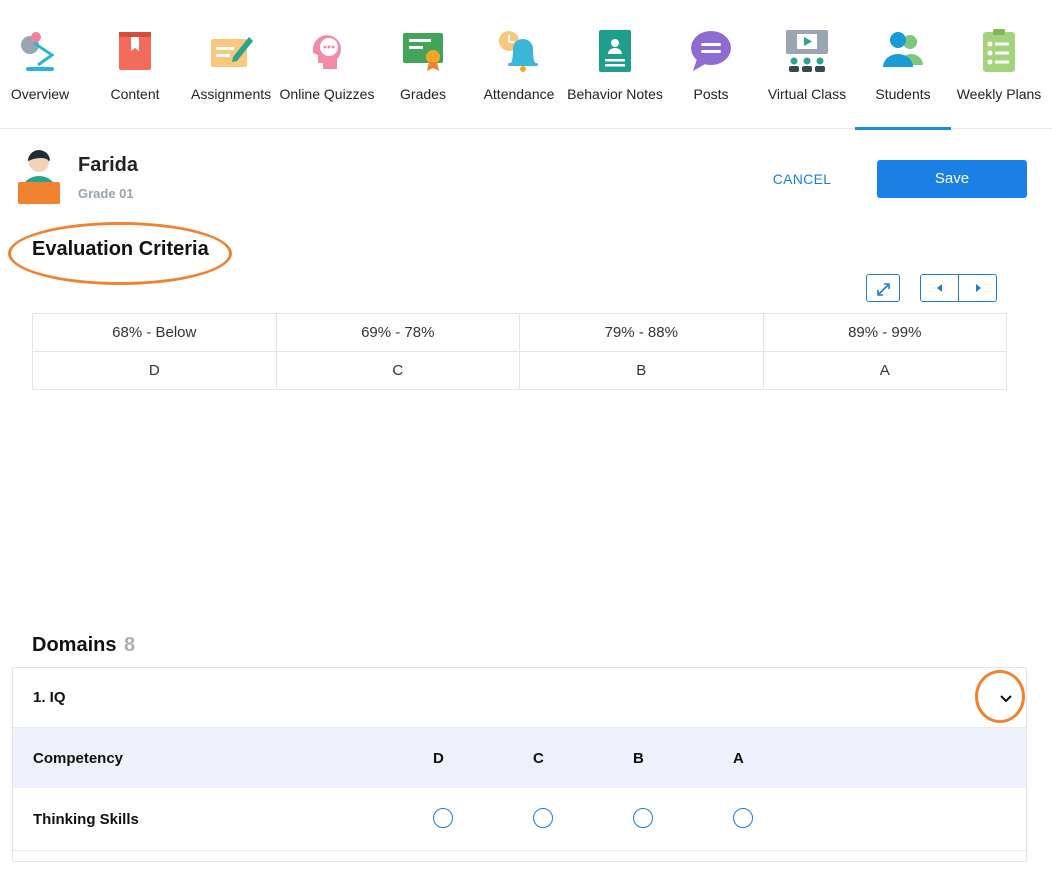  I want to click on chevron-down-icon, so click(1006, 699).